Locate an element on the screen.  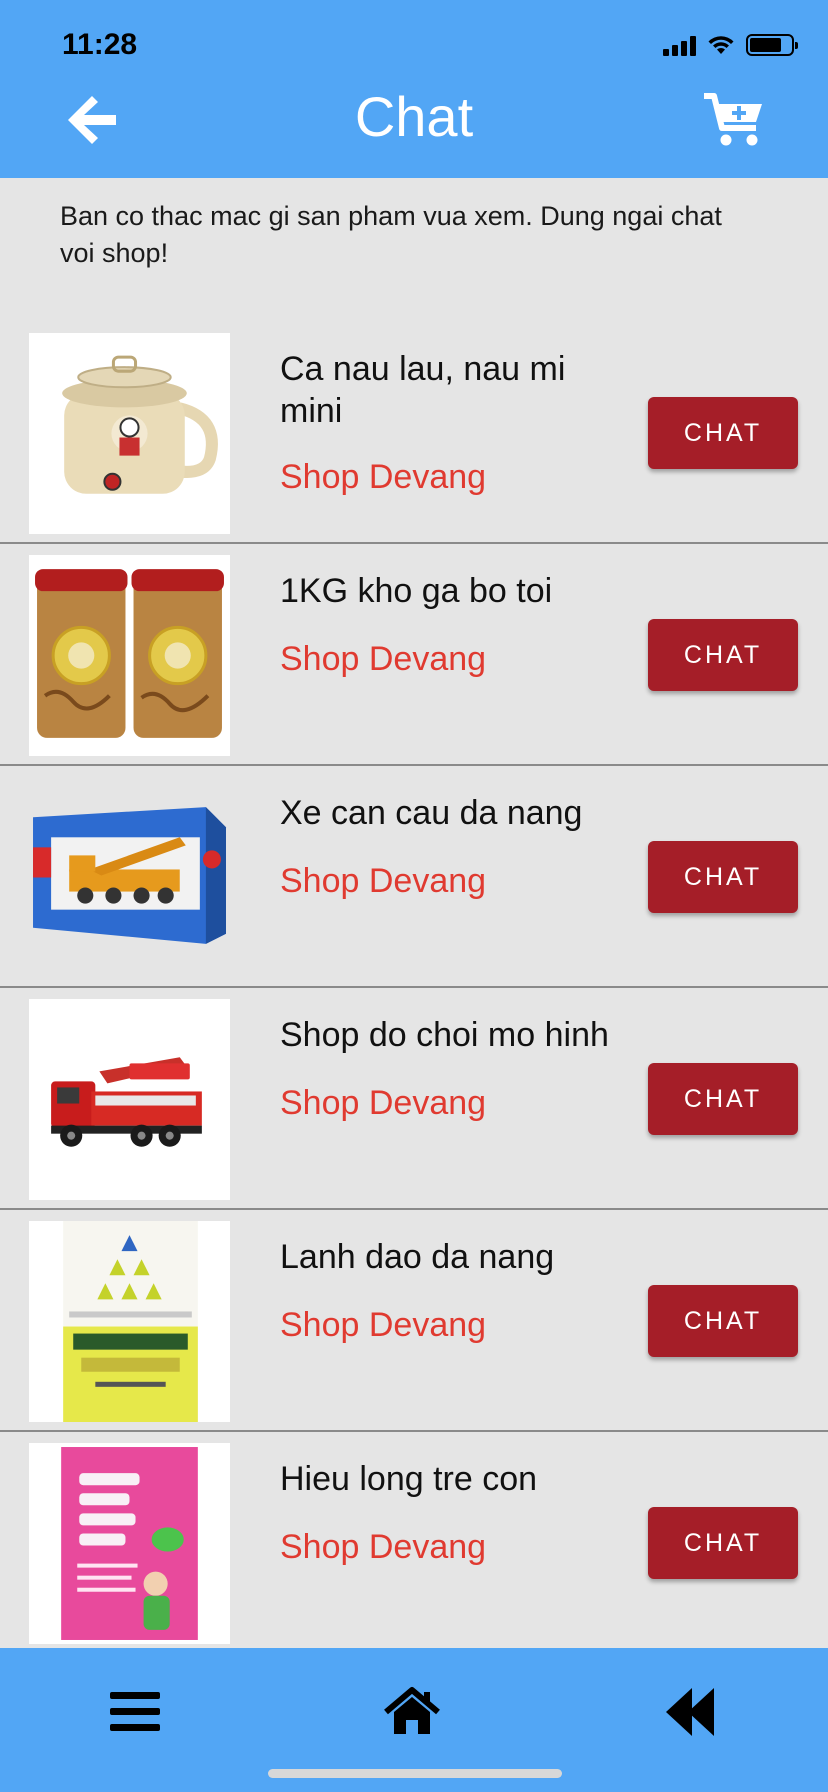
rewind-icon is located at coordinates (690, 1712).